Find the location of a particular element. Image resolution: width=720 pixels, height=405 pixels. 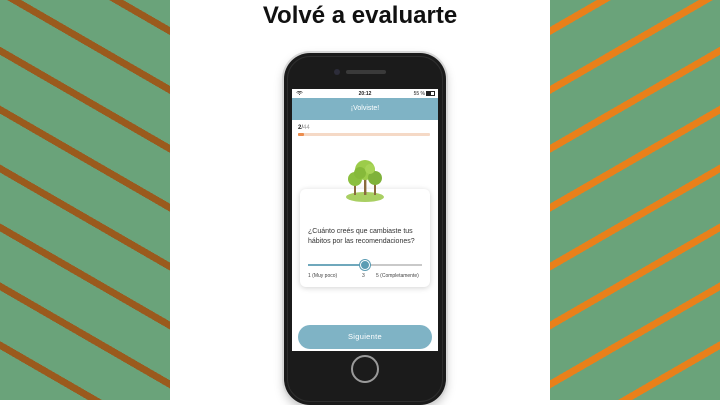

home-button is located at coordinates (365, 369).